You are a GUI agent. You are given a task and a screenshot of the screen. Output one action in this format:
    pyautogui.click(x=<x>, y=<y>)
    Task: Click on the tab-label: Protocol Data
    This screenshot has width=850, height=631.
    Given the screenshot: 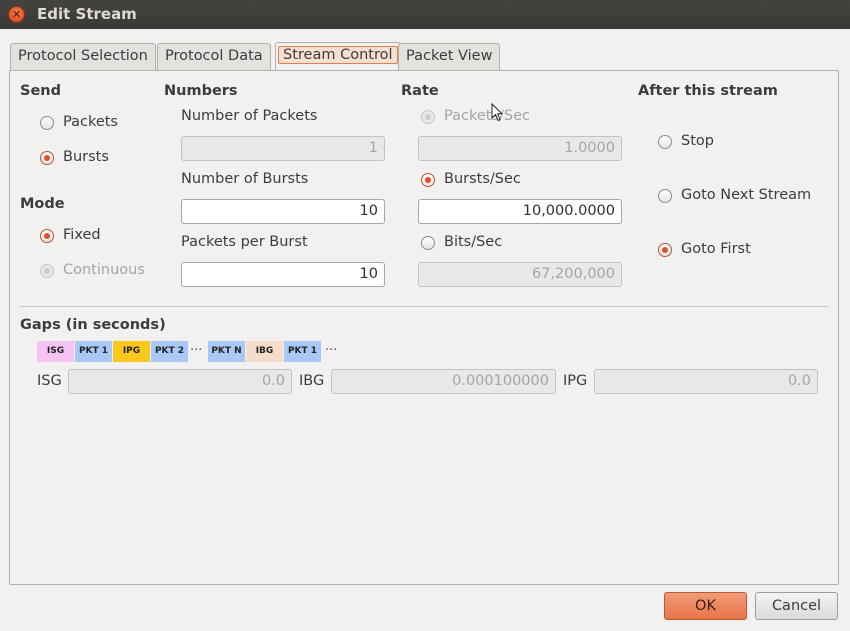 What is the action you would take?
    pyautogui.click(x=214, y=56)
    